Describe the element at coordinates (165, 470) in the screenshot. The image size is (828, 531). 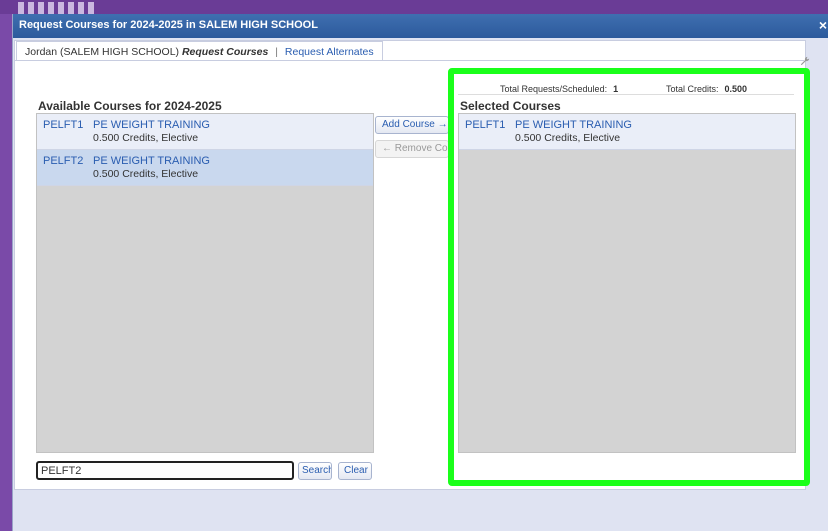
I see `search-input` at that location.